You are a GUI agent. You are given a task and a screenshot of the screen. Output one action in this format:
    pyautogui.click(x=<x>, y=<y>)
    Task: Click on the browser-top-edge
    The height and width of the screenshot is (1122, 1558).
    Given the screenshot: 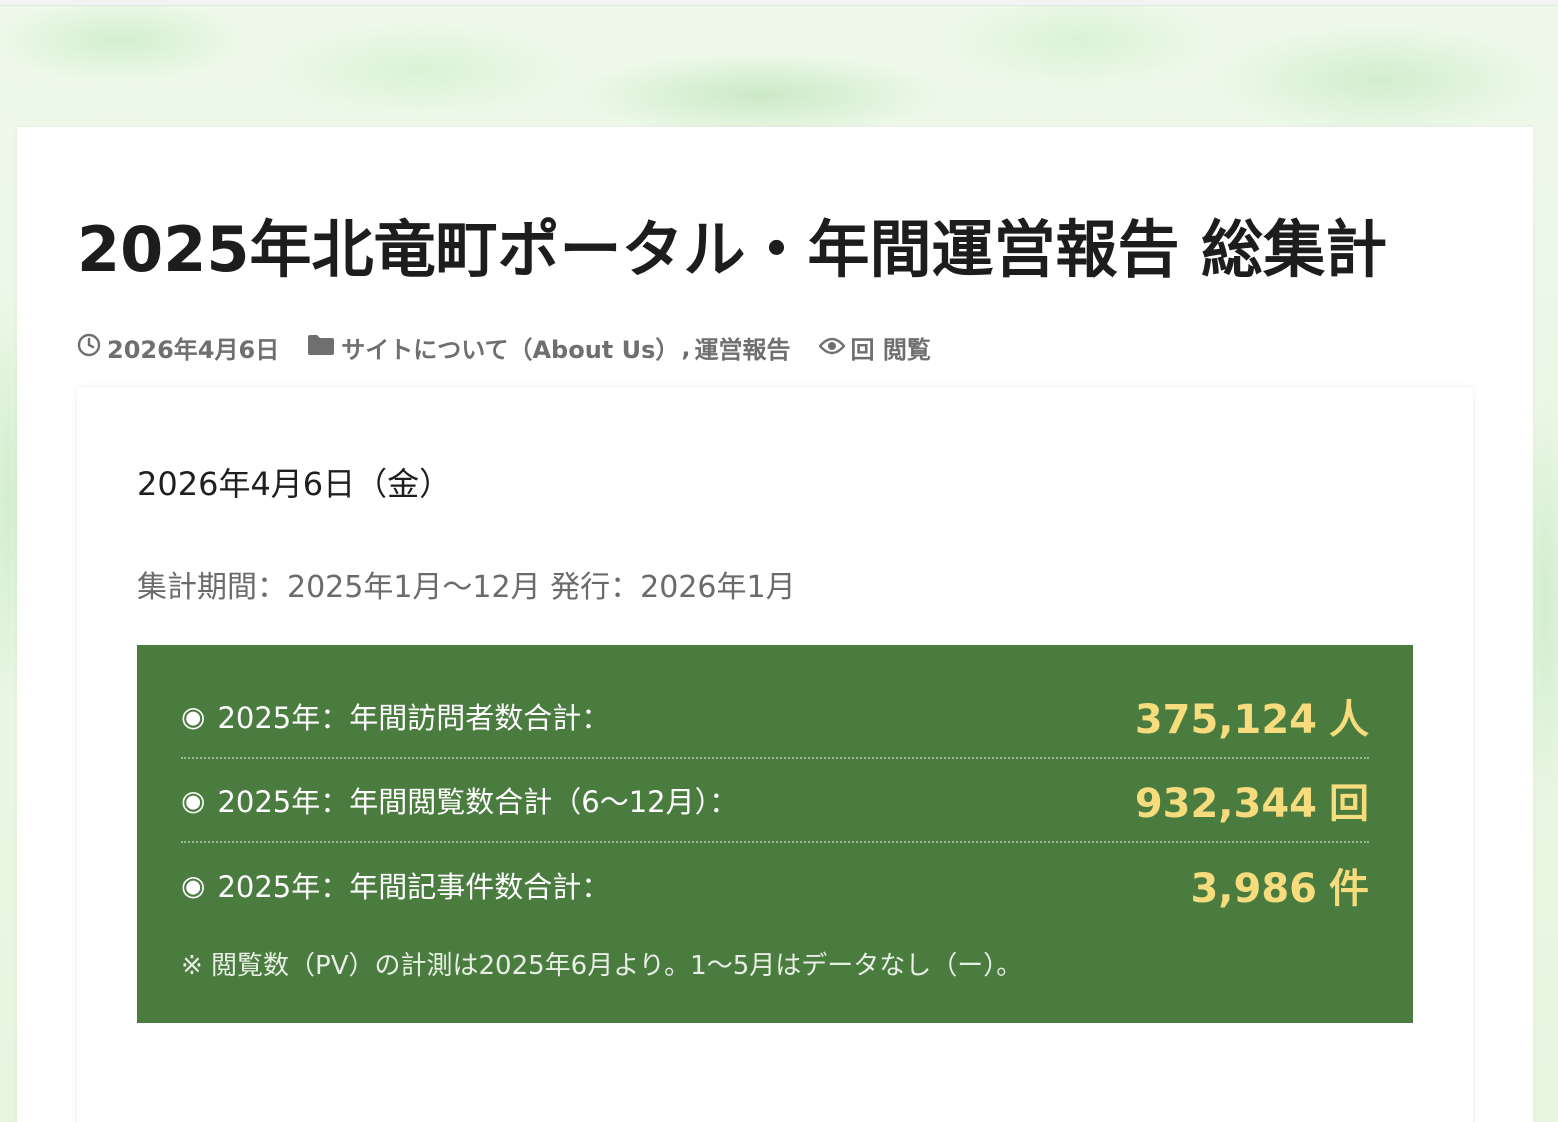 What is the action you would take?
    pyautogui.click(x=779, y=3)
    